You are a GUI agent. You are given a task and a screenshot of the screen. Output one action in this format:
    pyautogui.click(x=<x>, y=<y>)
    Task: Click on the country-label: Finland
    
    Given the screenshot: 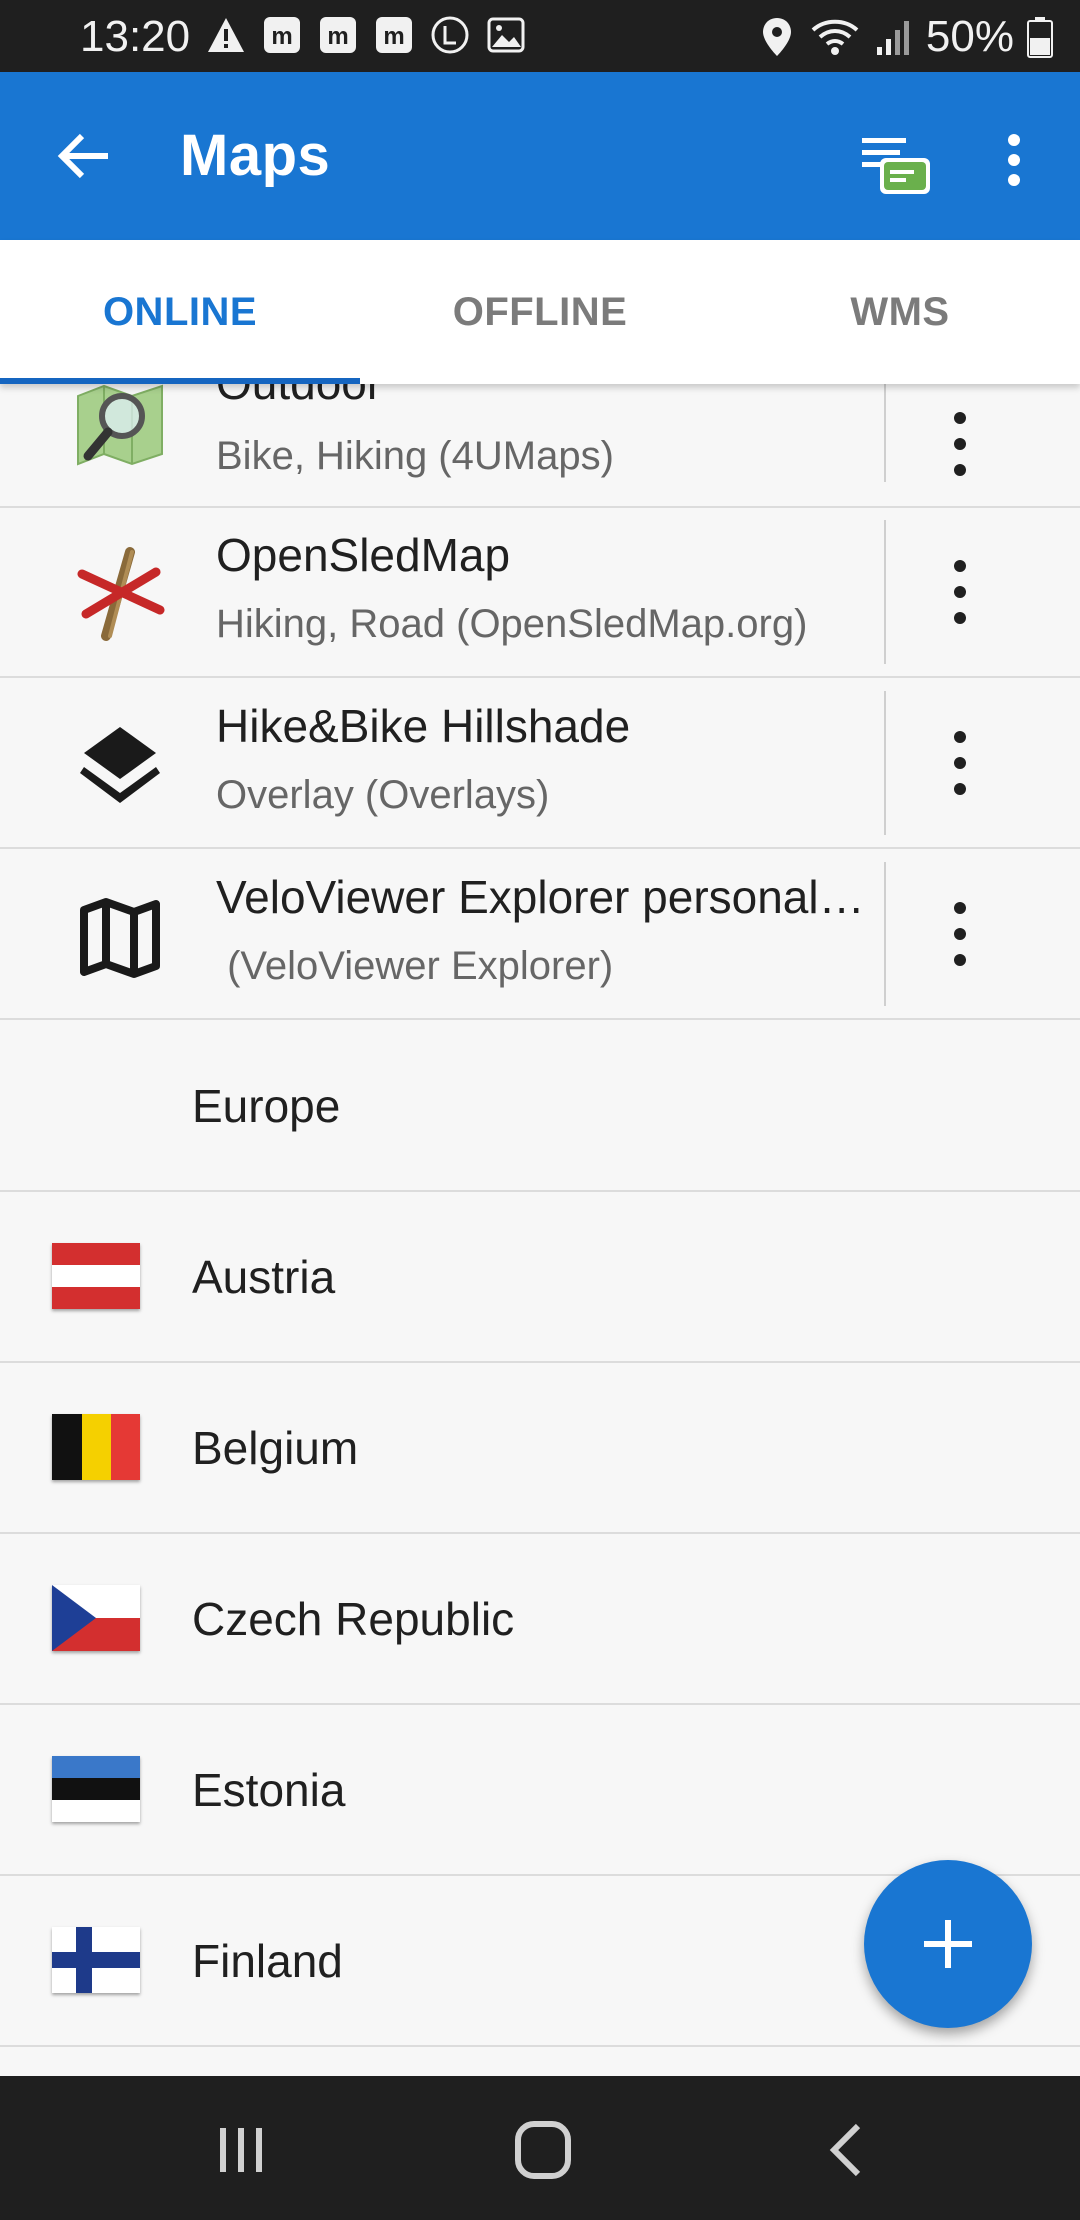 What is the action you would take?
    pyautogui.click(x=267, y=1961)
    